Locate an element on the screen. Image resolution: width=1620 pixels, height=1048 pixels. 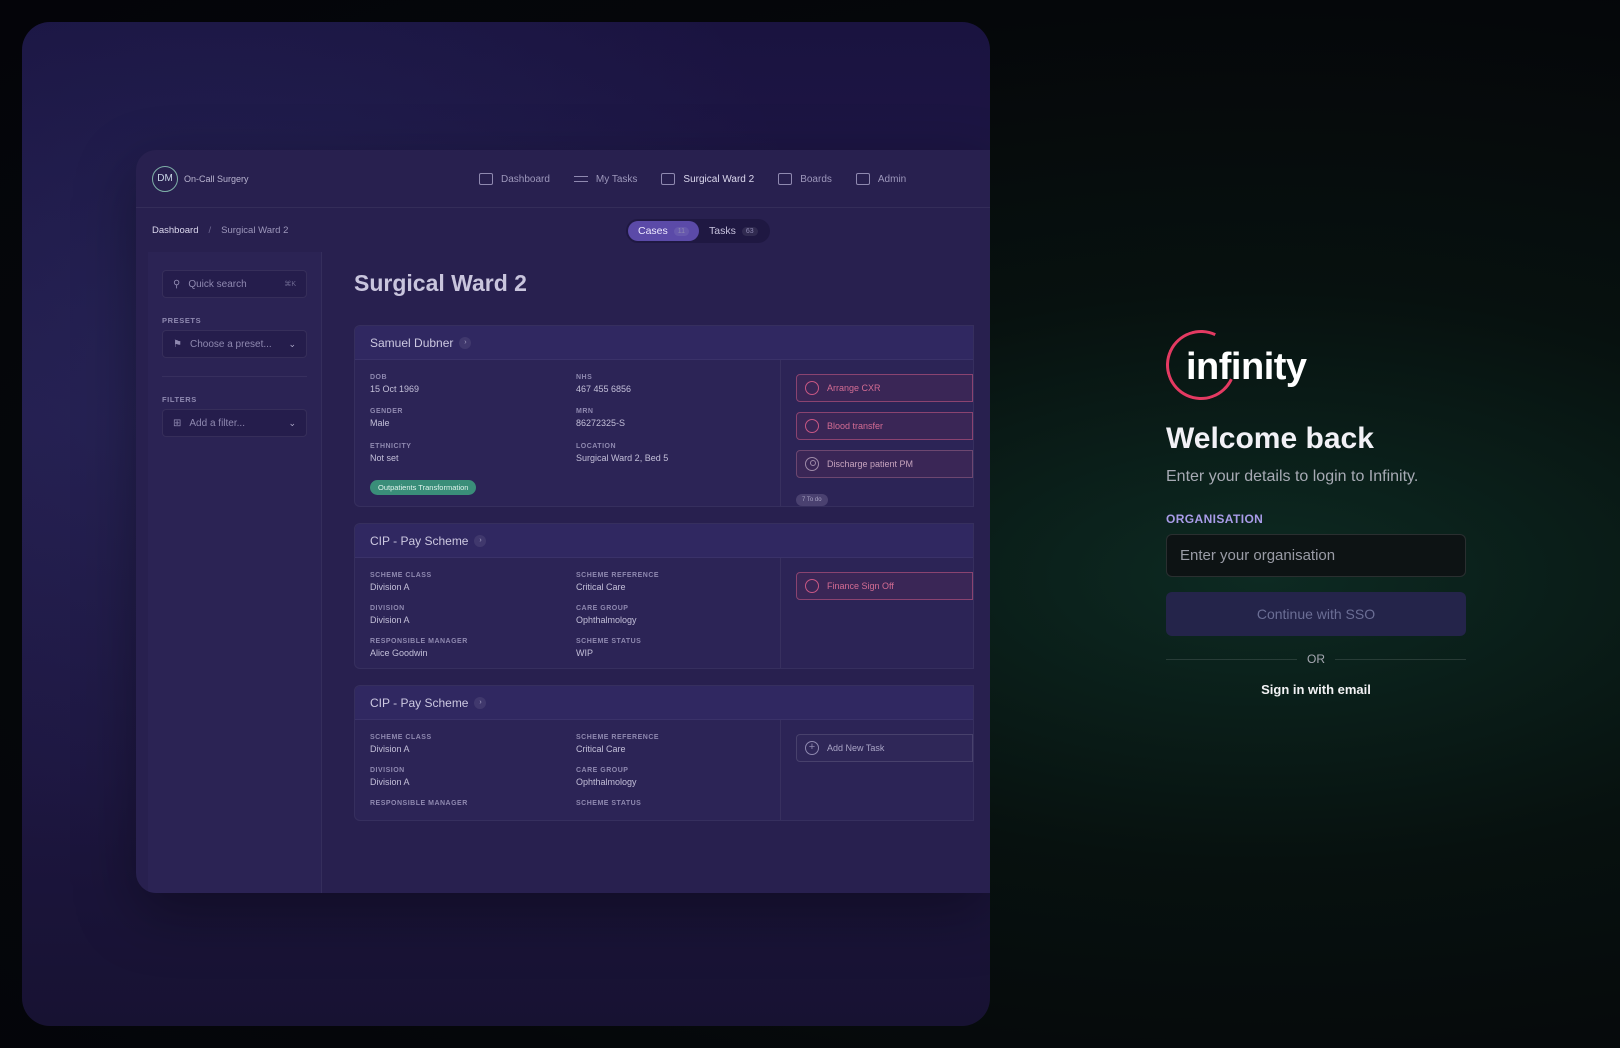
admin-icon is located at coordinates (862, 179).